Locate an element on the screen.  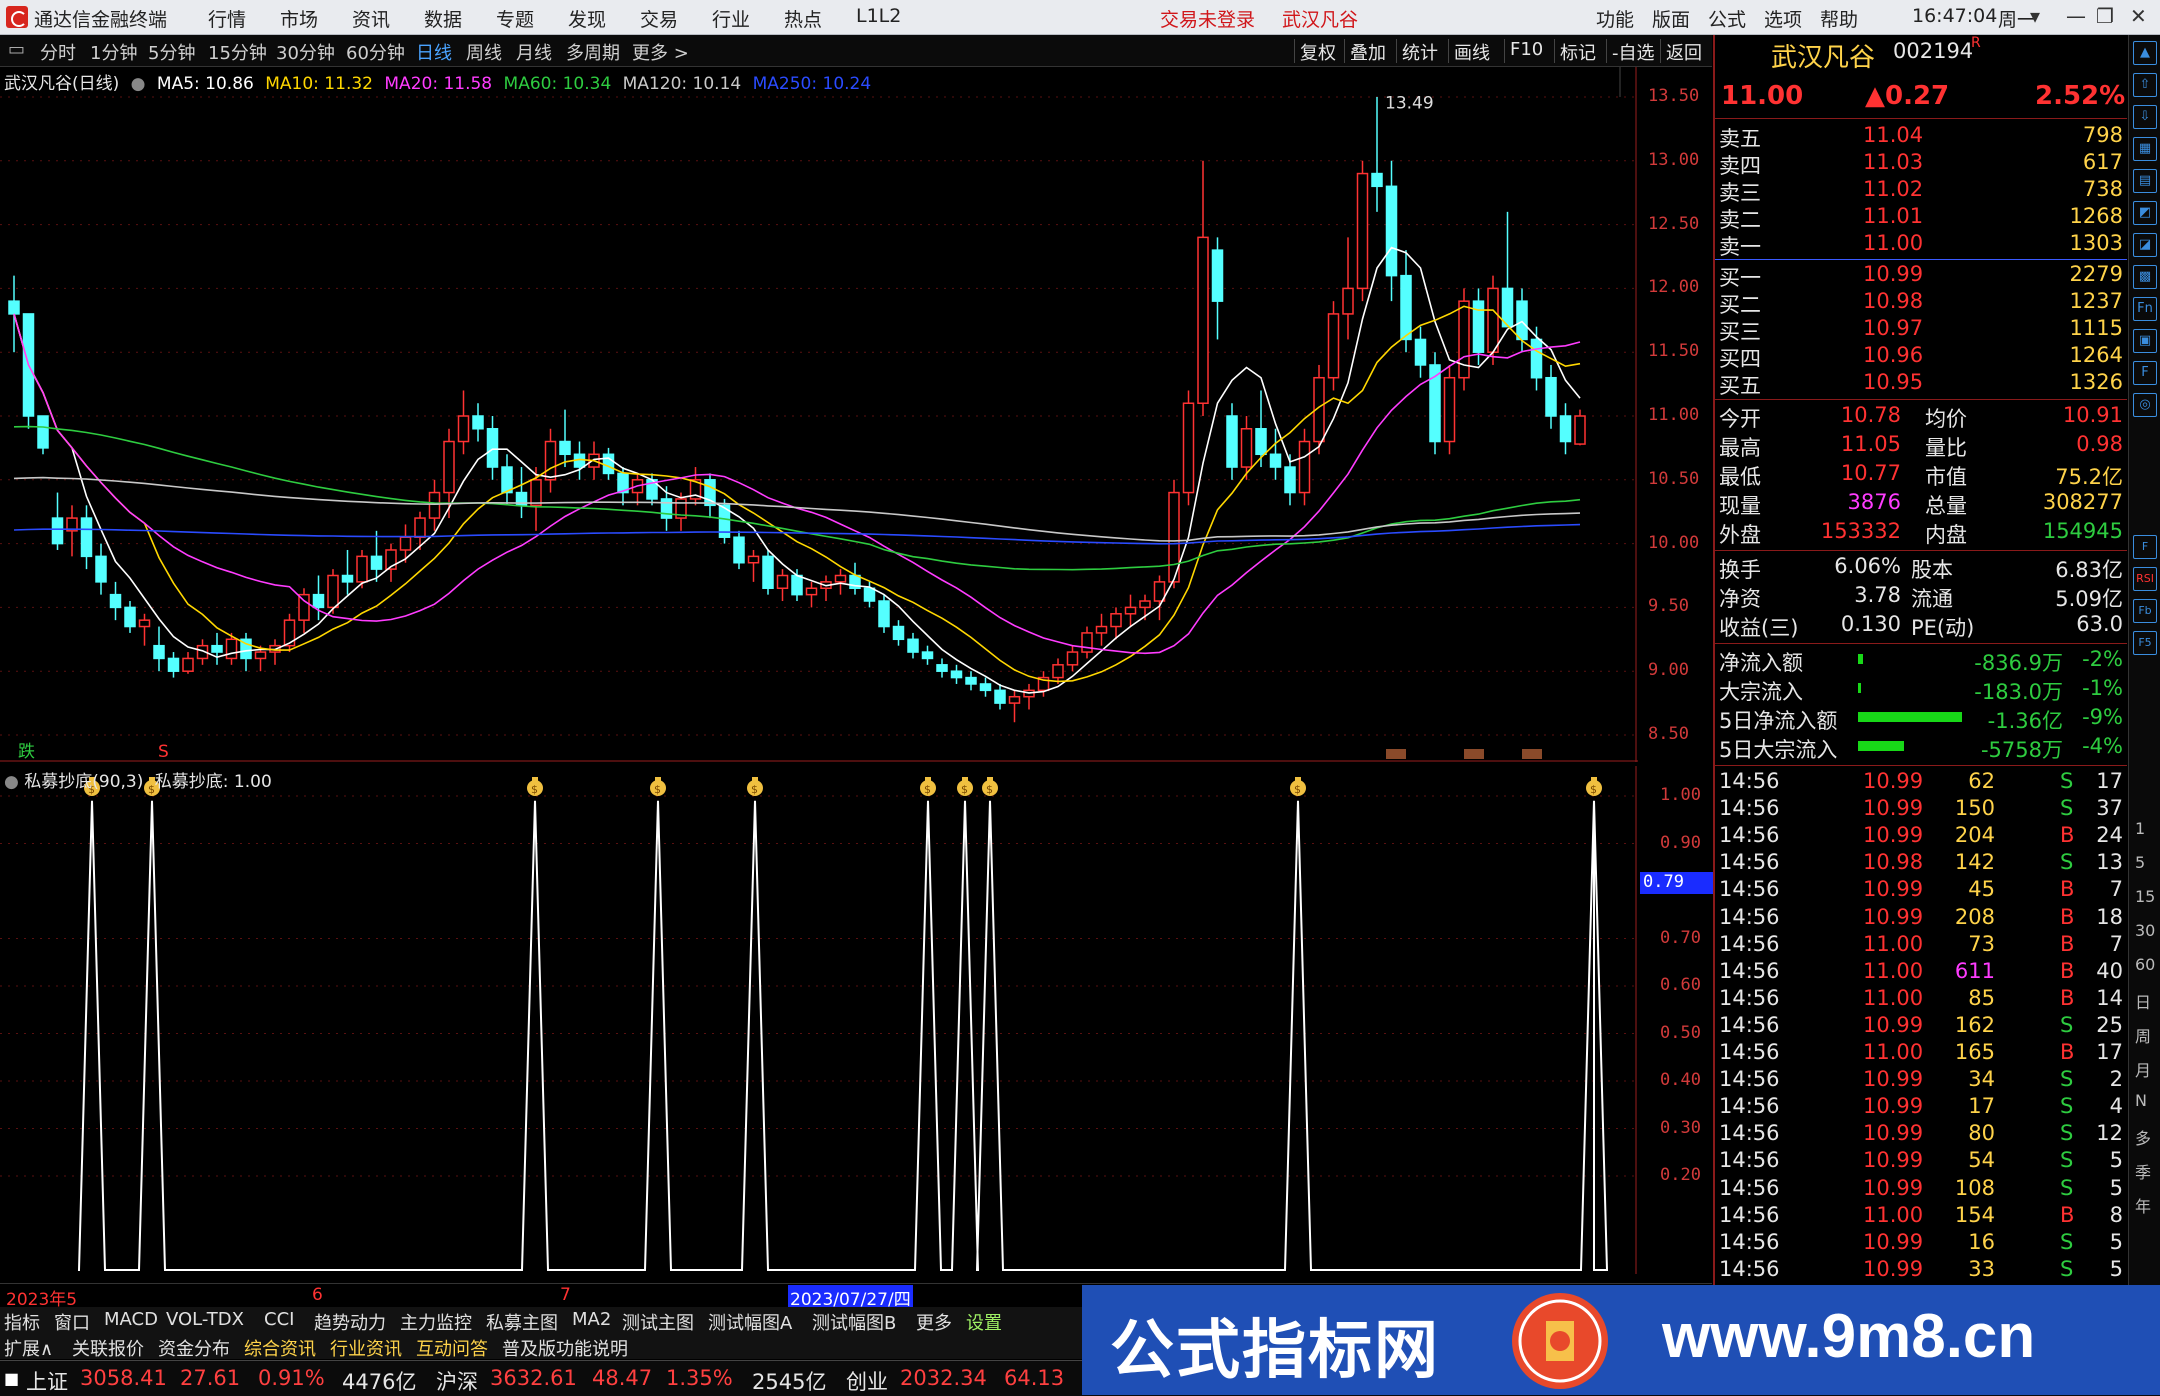
tool-7: 返回 is located at coordinates (1684, 52).